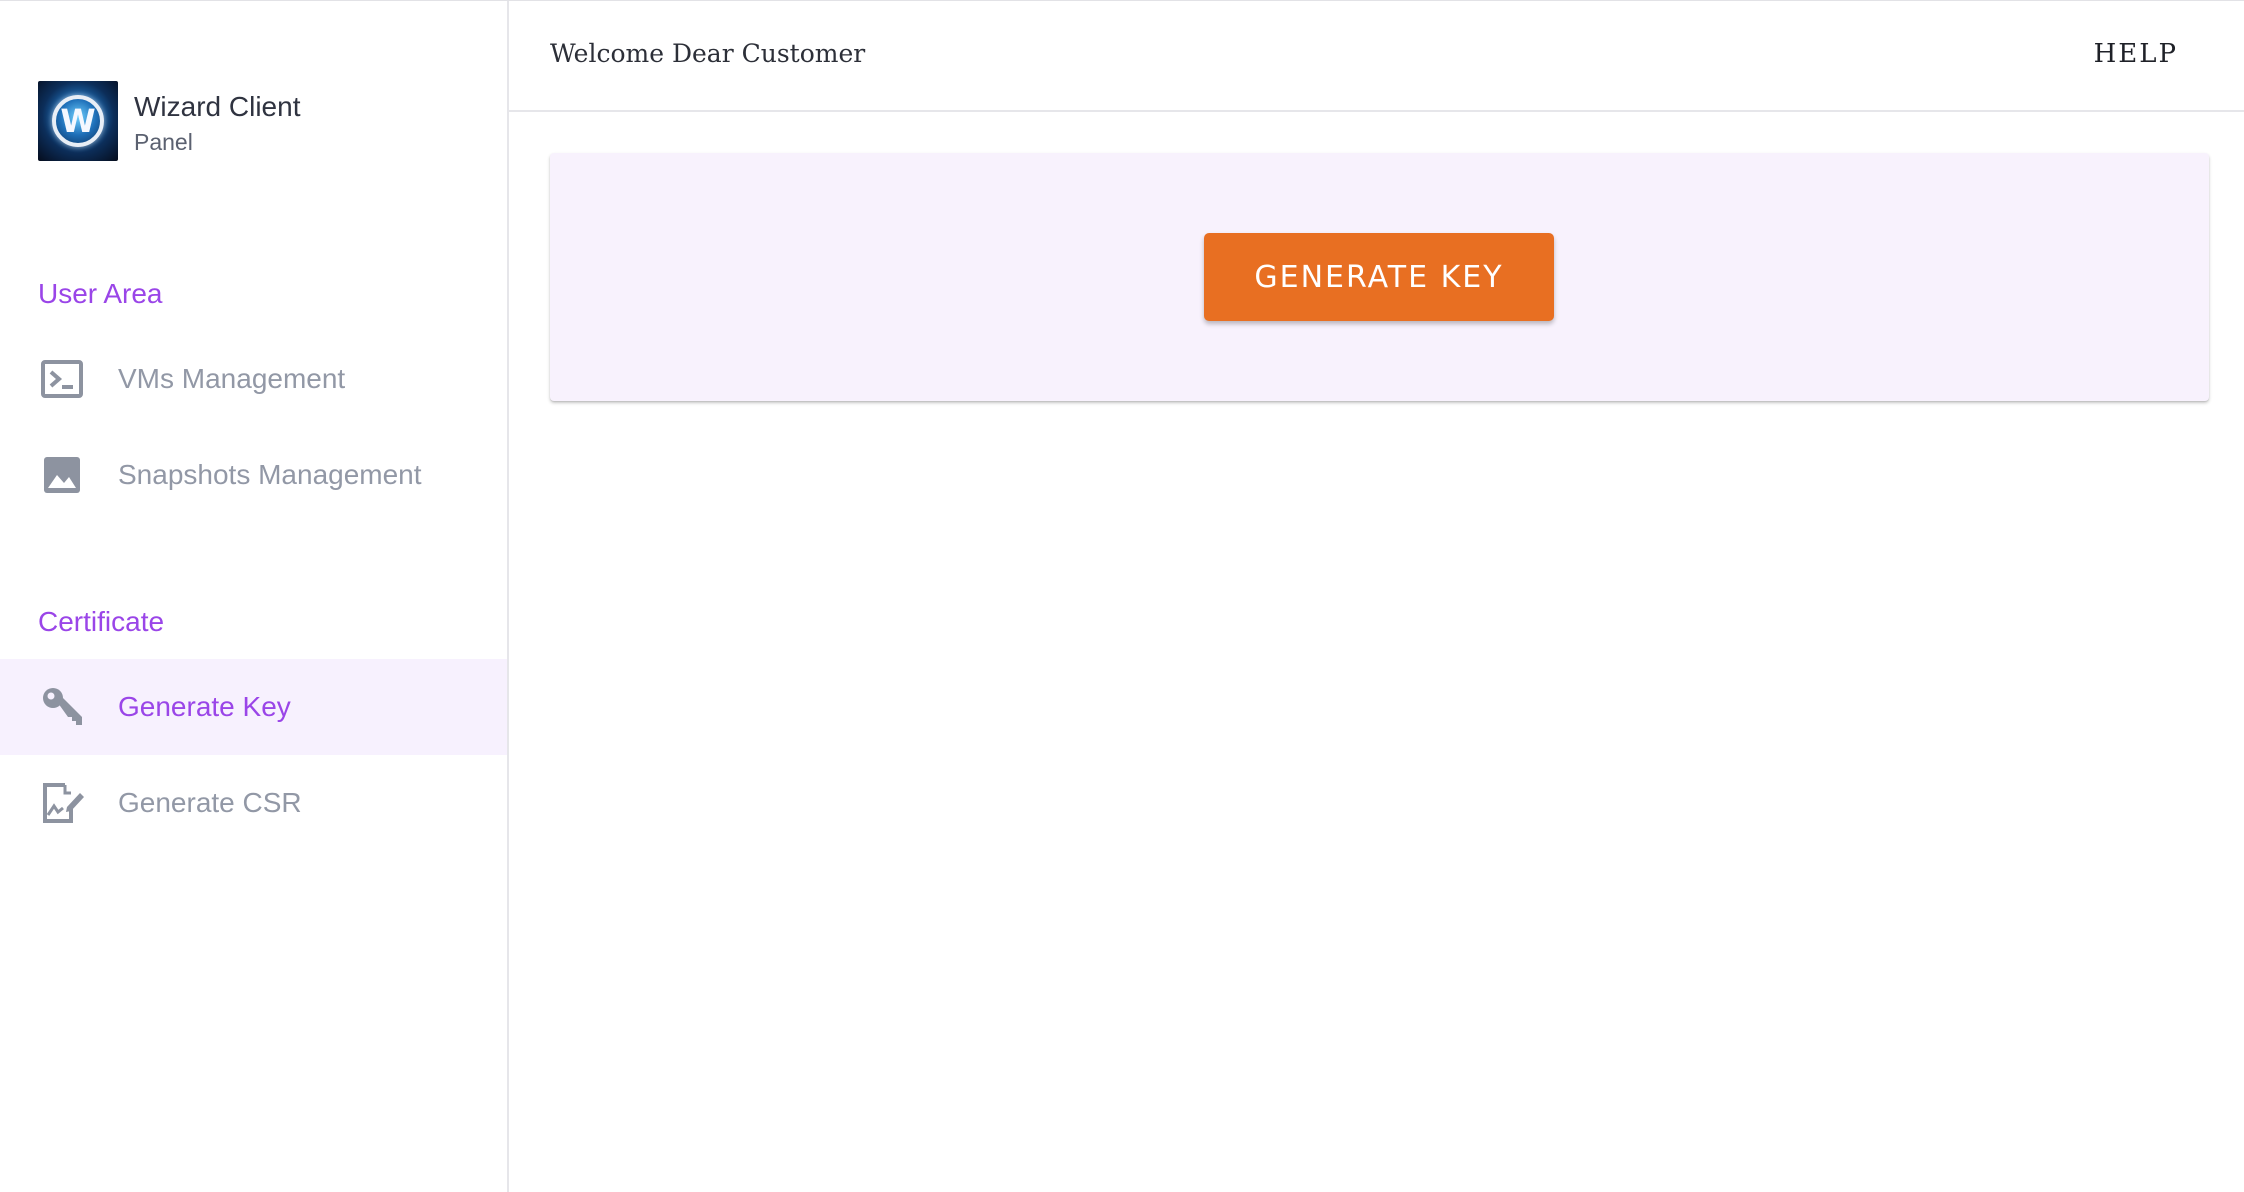  I want to click on brand: W Wizard Client Panel, so click(169, 121).